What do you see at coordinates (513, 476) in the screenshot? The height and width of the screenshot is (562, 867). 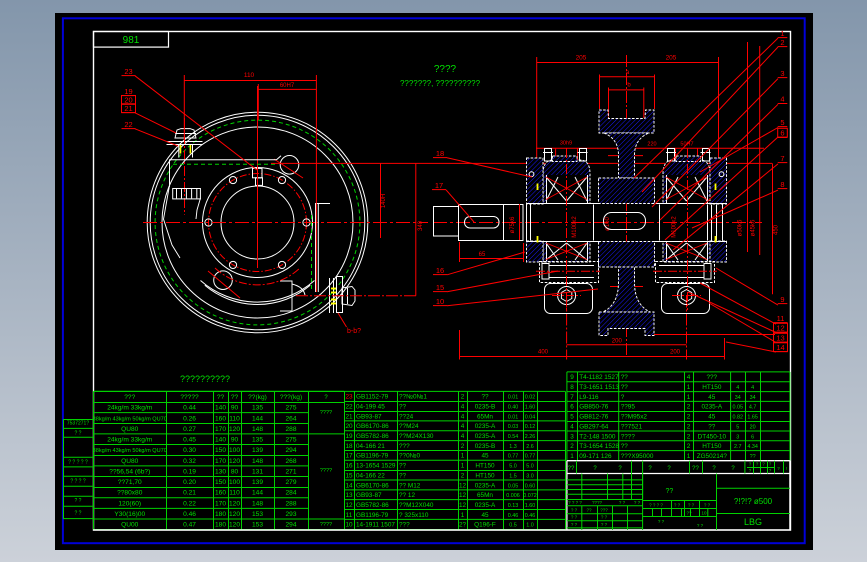 I see `svg-text: 1.5` at bounding box center [513, 476].